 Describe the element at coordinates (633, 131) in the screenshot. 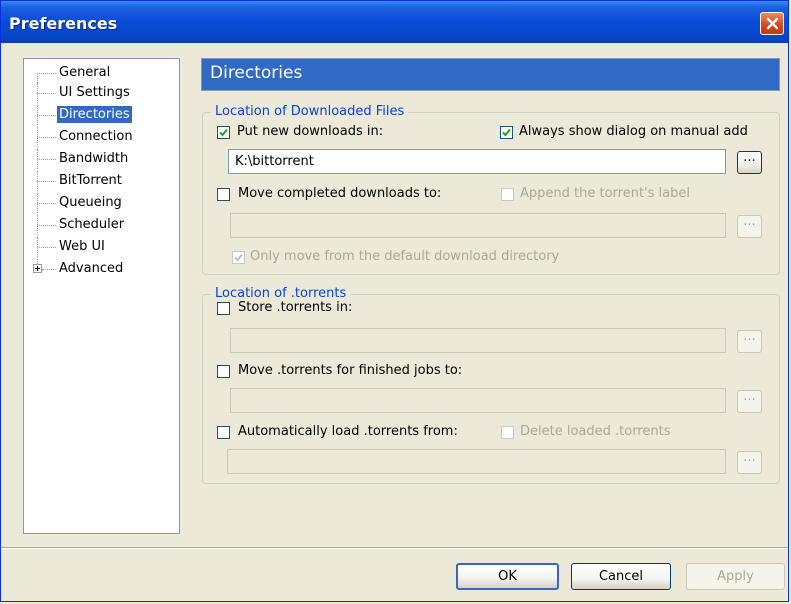

I see `always-show-dialog-label: Always show dialog on manual add` at that location.